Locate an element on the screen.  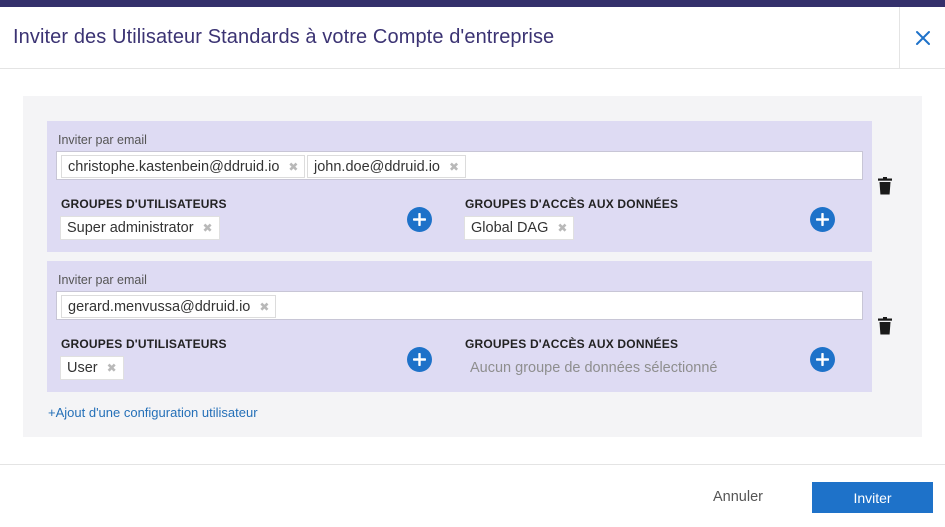
close-button is located at coordinates (922, 37).